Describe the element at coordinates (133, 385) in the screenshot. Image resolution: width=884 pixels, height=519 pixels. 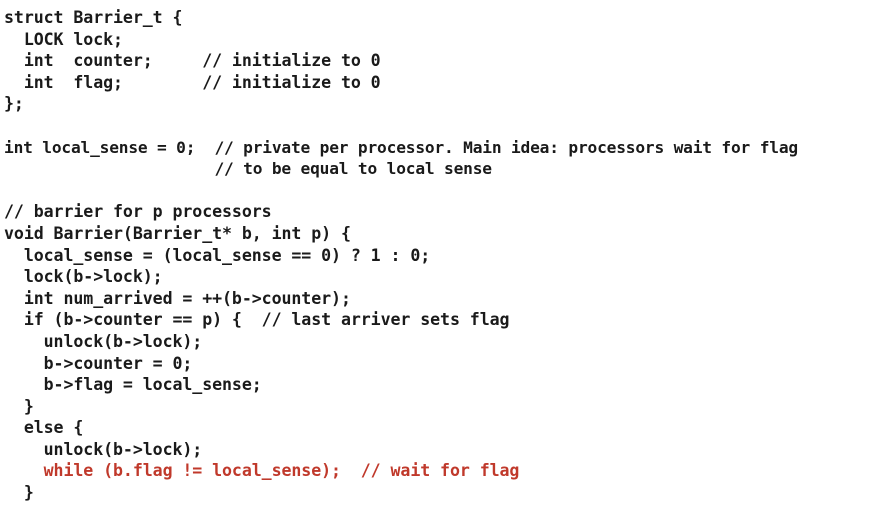
I see `code-line: b->flag = local_sense;` at that location.